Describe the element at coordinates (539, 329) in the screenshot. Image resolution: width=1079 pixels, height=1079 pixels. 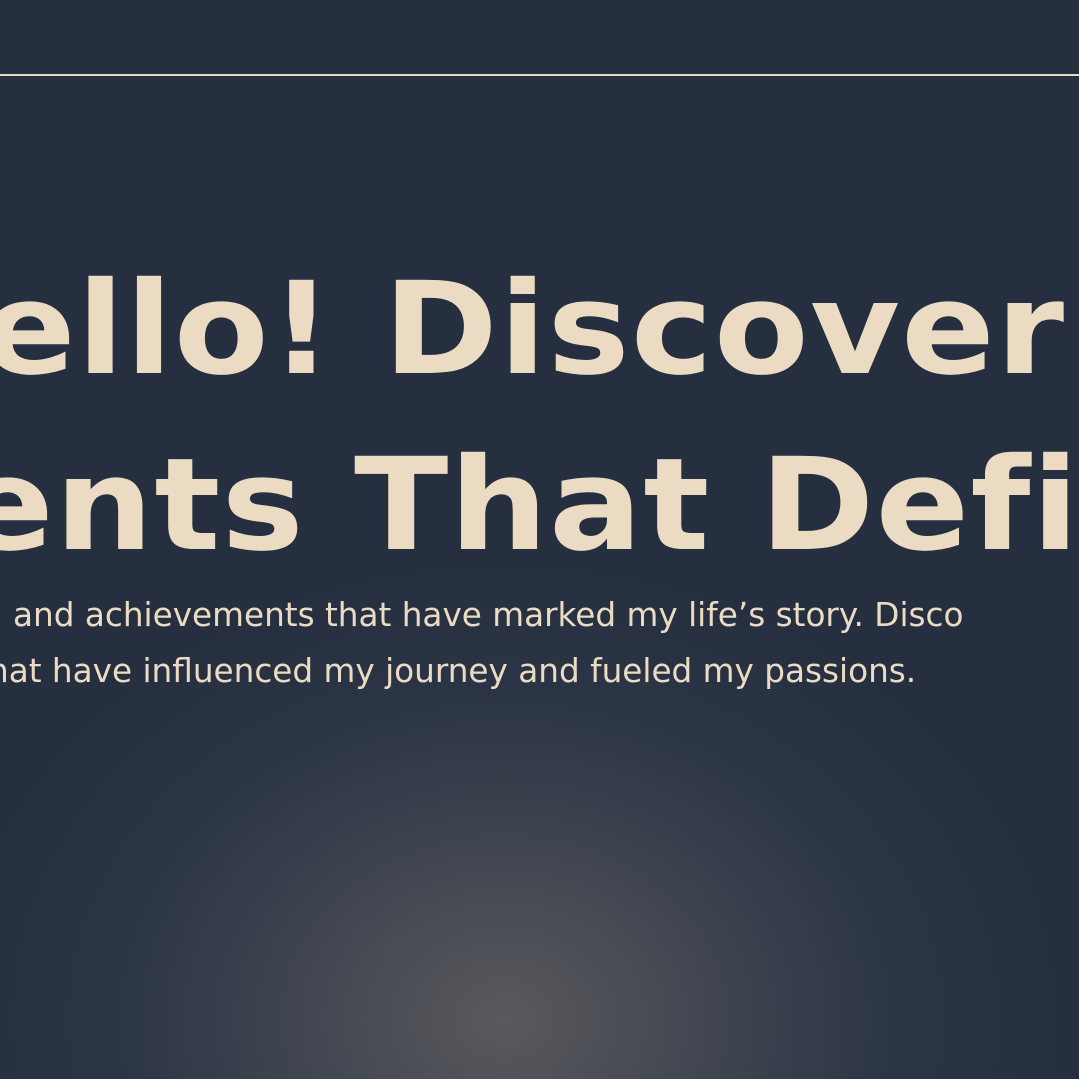
I see `hero-headline-line-1: ello! Discover th` at that location.